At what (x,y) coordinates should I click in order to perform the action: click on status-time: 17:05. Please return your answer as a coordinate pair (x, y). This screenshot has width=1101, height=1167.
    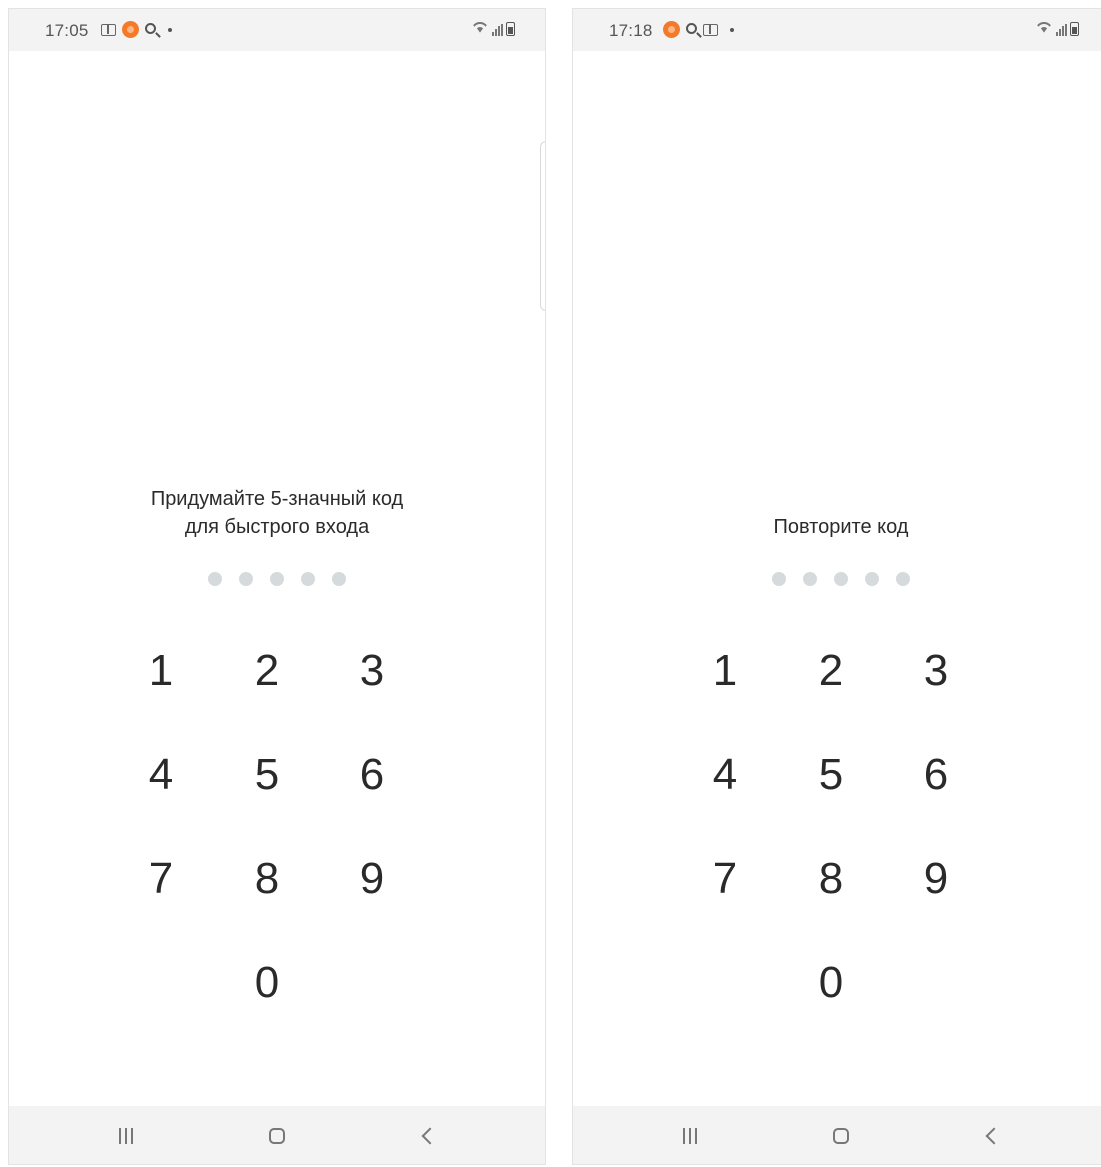
    Looking at the image, I should click on (67, 30).